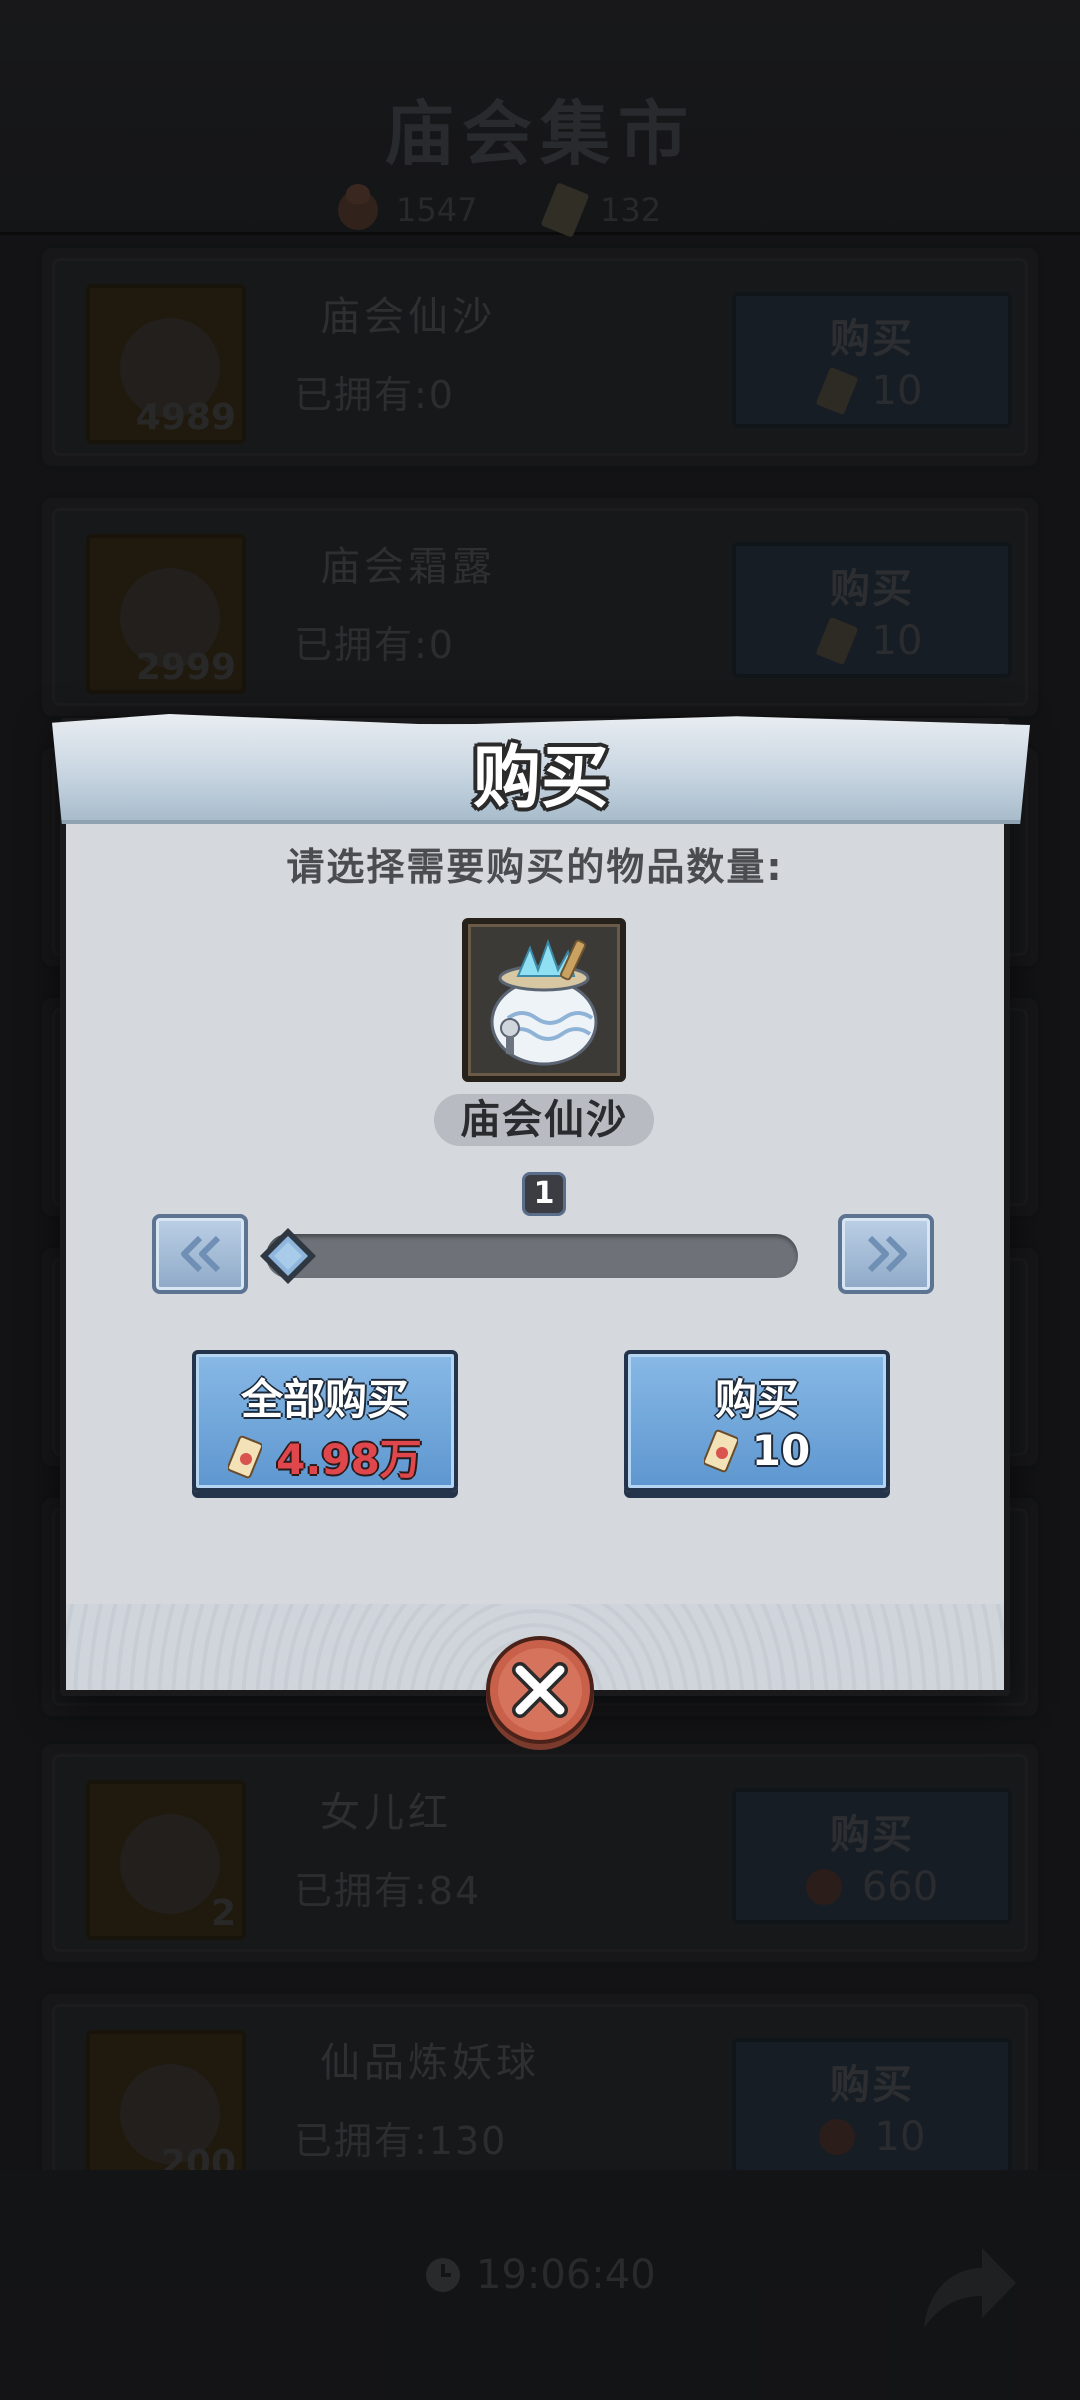 This screenshot has width=1080, height=2400. I want to click on double-left-arrow-icon, so click(201, 1254).